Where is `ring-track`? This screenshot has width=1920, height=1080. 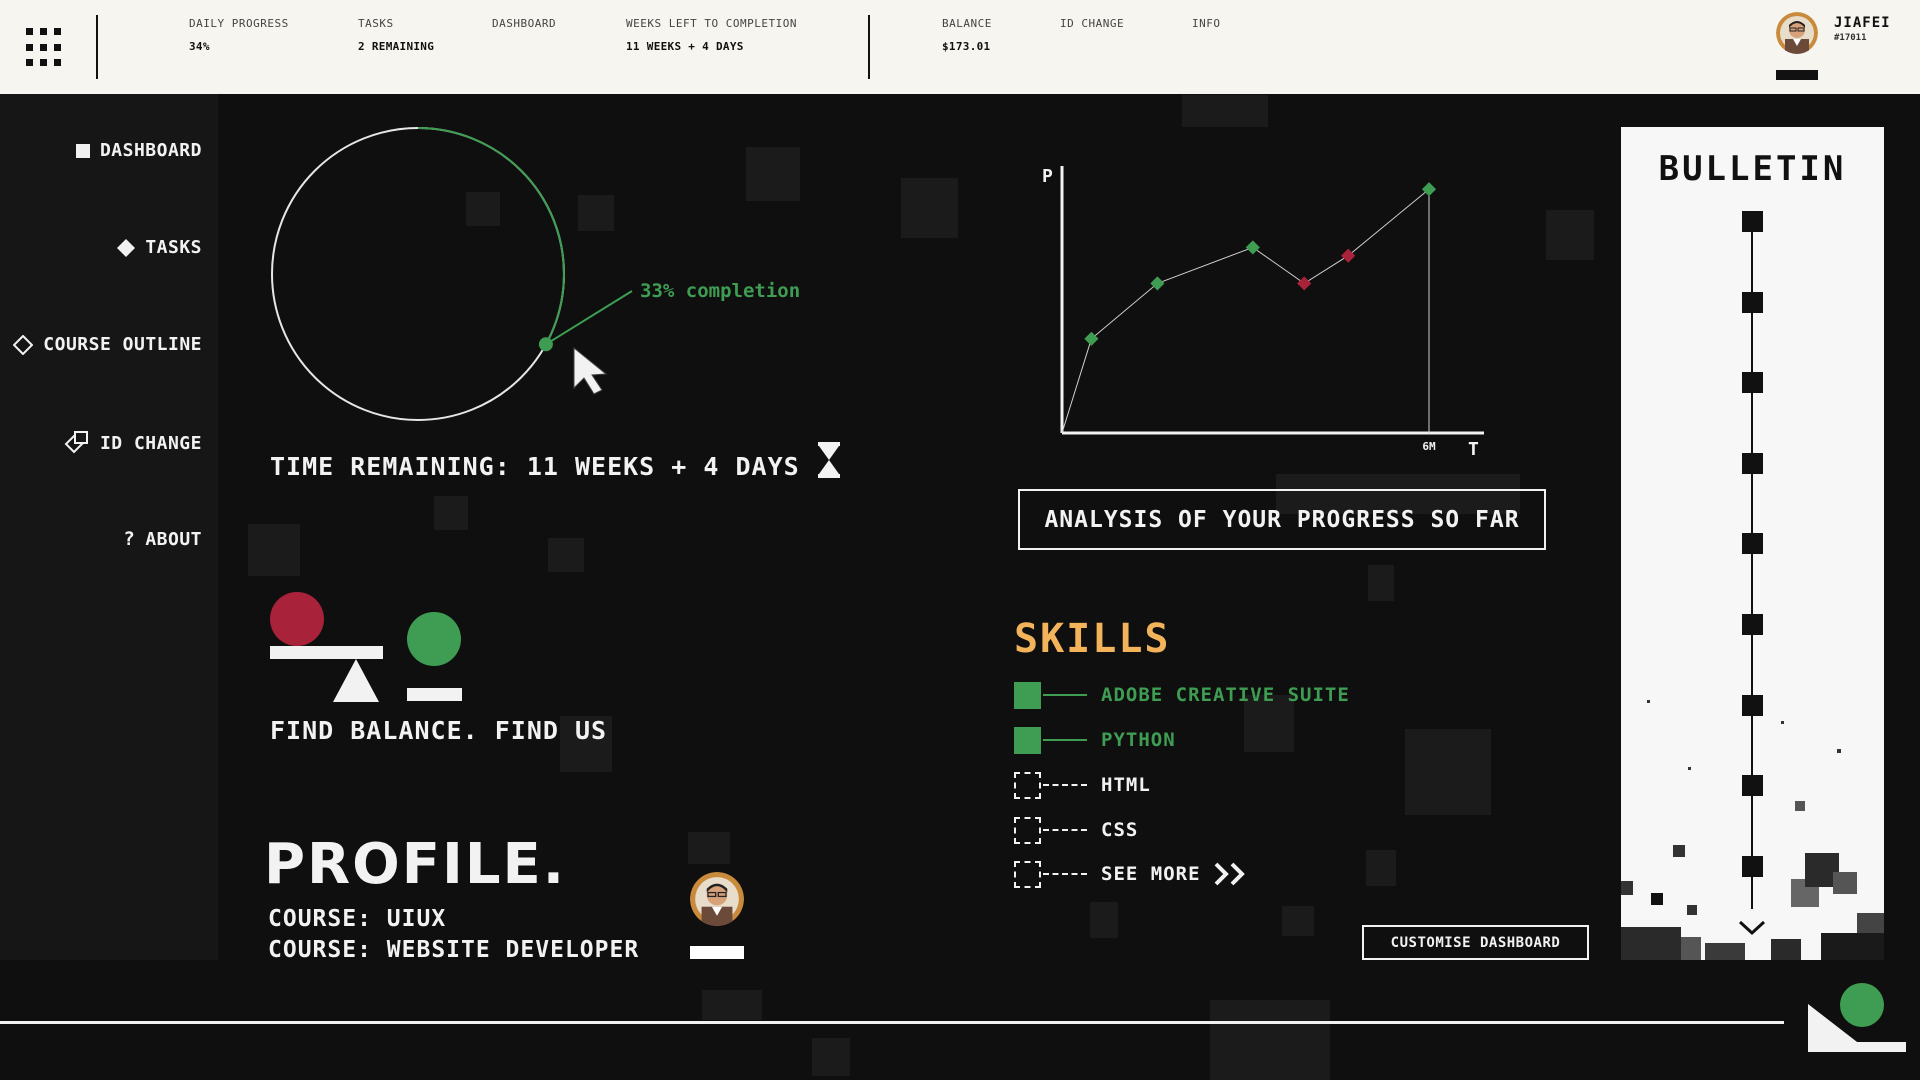
ring-track is located at coordinates (418, 274).